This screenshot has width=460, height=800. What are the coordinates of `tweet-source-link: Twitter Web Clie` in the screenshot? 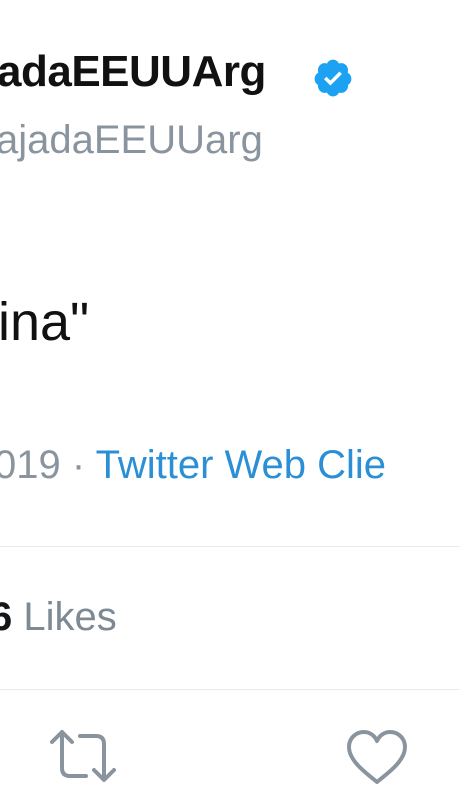 It's located at (241, 465).